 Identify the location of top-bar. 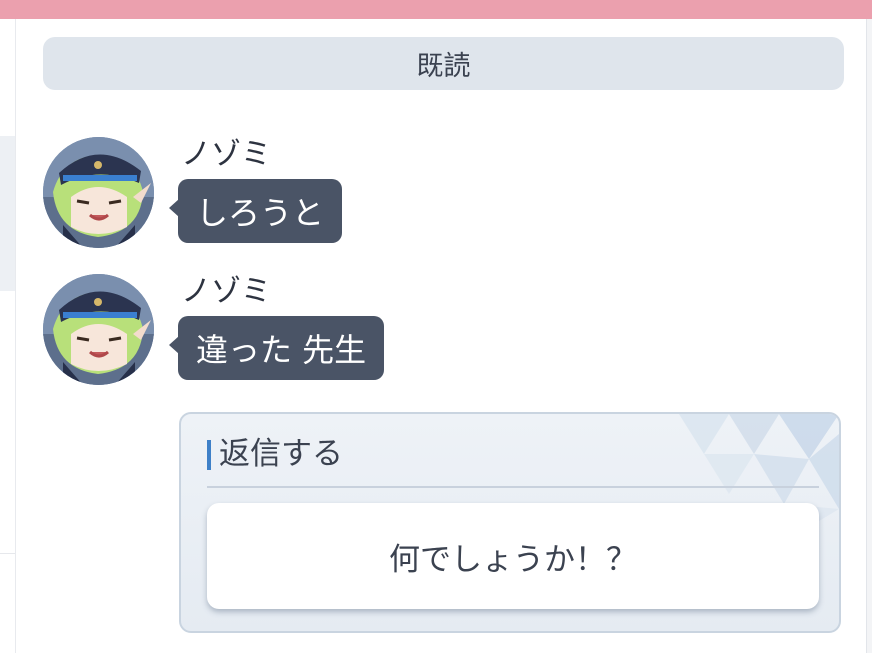
(436, 9).